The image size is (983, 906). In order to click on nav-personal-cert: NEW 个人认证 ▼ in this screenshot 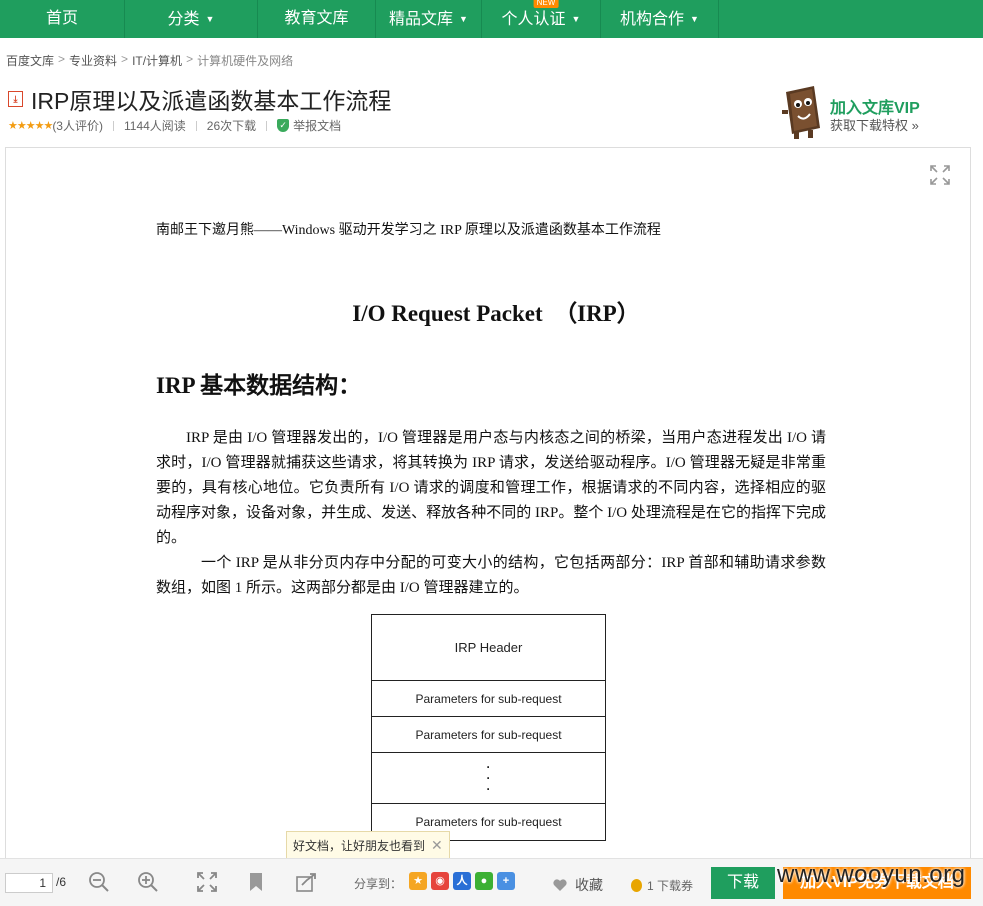, I will do `click(541, 19)`.